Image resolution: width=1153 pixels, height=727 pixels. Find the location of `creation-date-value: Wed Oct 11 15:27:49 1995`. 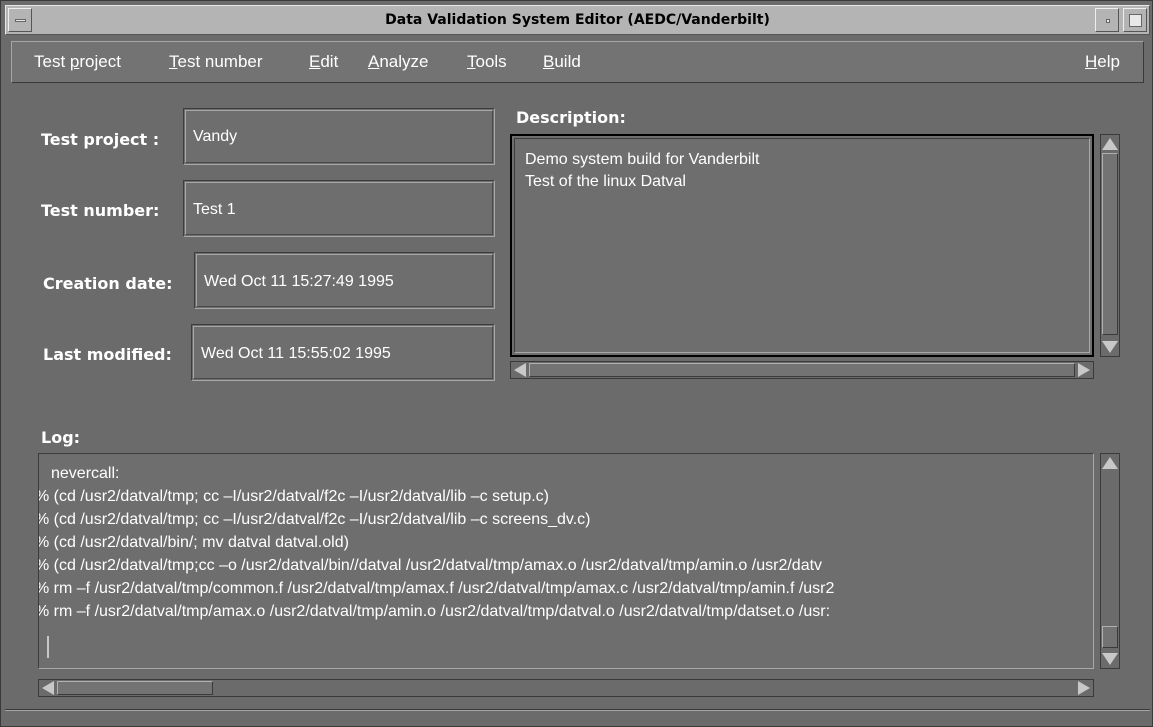

creation-date-value: Wed Oct 11 15:27:49 1995 is located at coordinates (299, 281).